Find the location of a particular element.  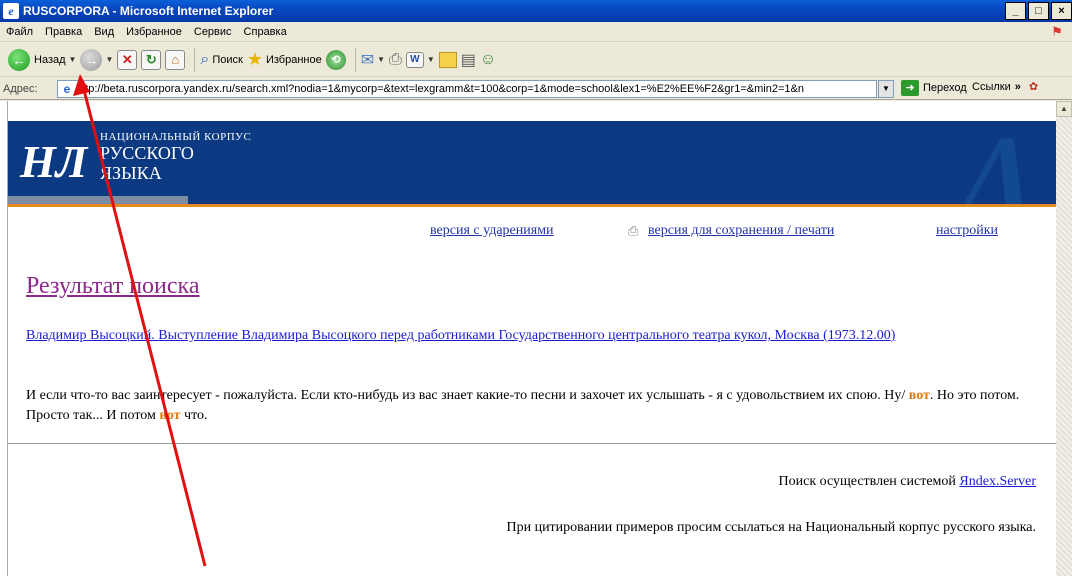

menu-edit: Правка is located at coordinates (63, 32).